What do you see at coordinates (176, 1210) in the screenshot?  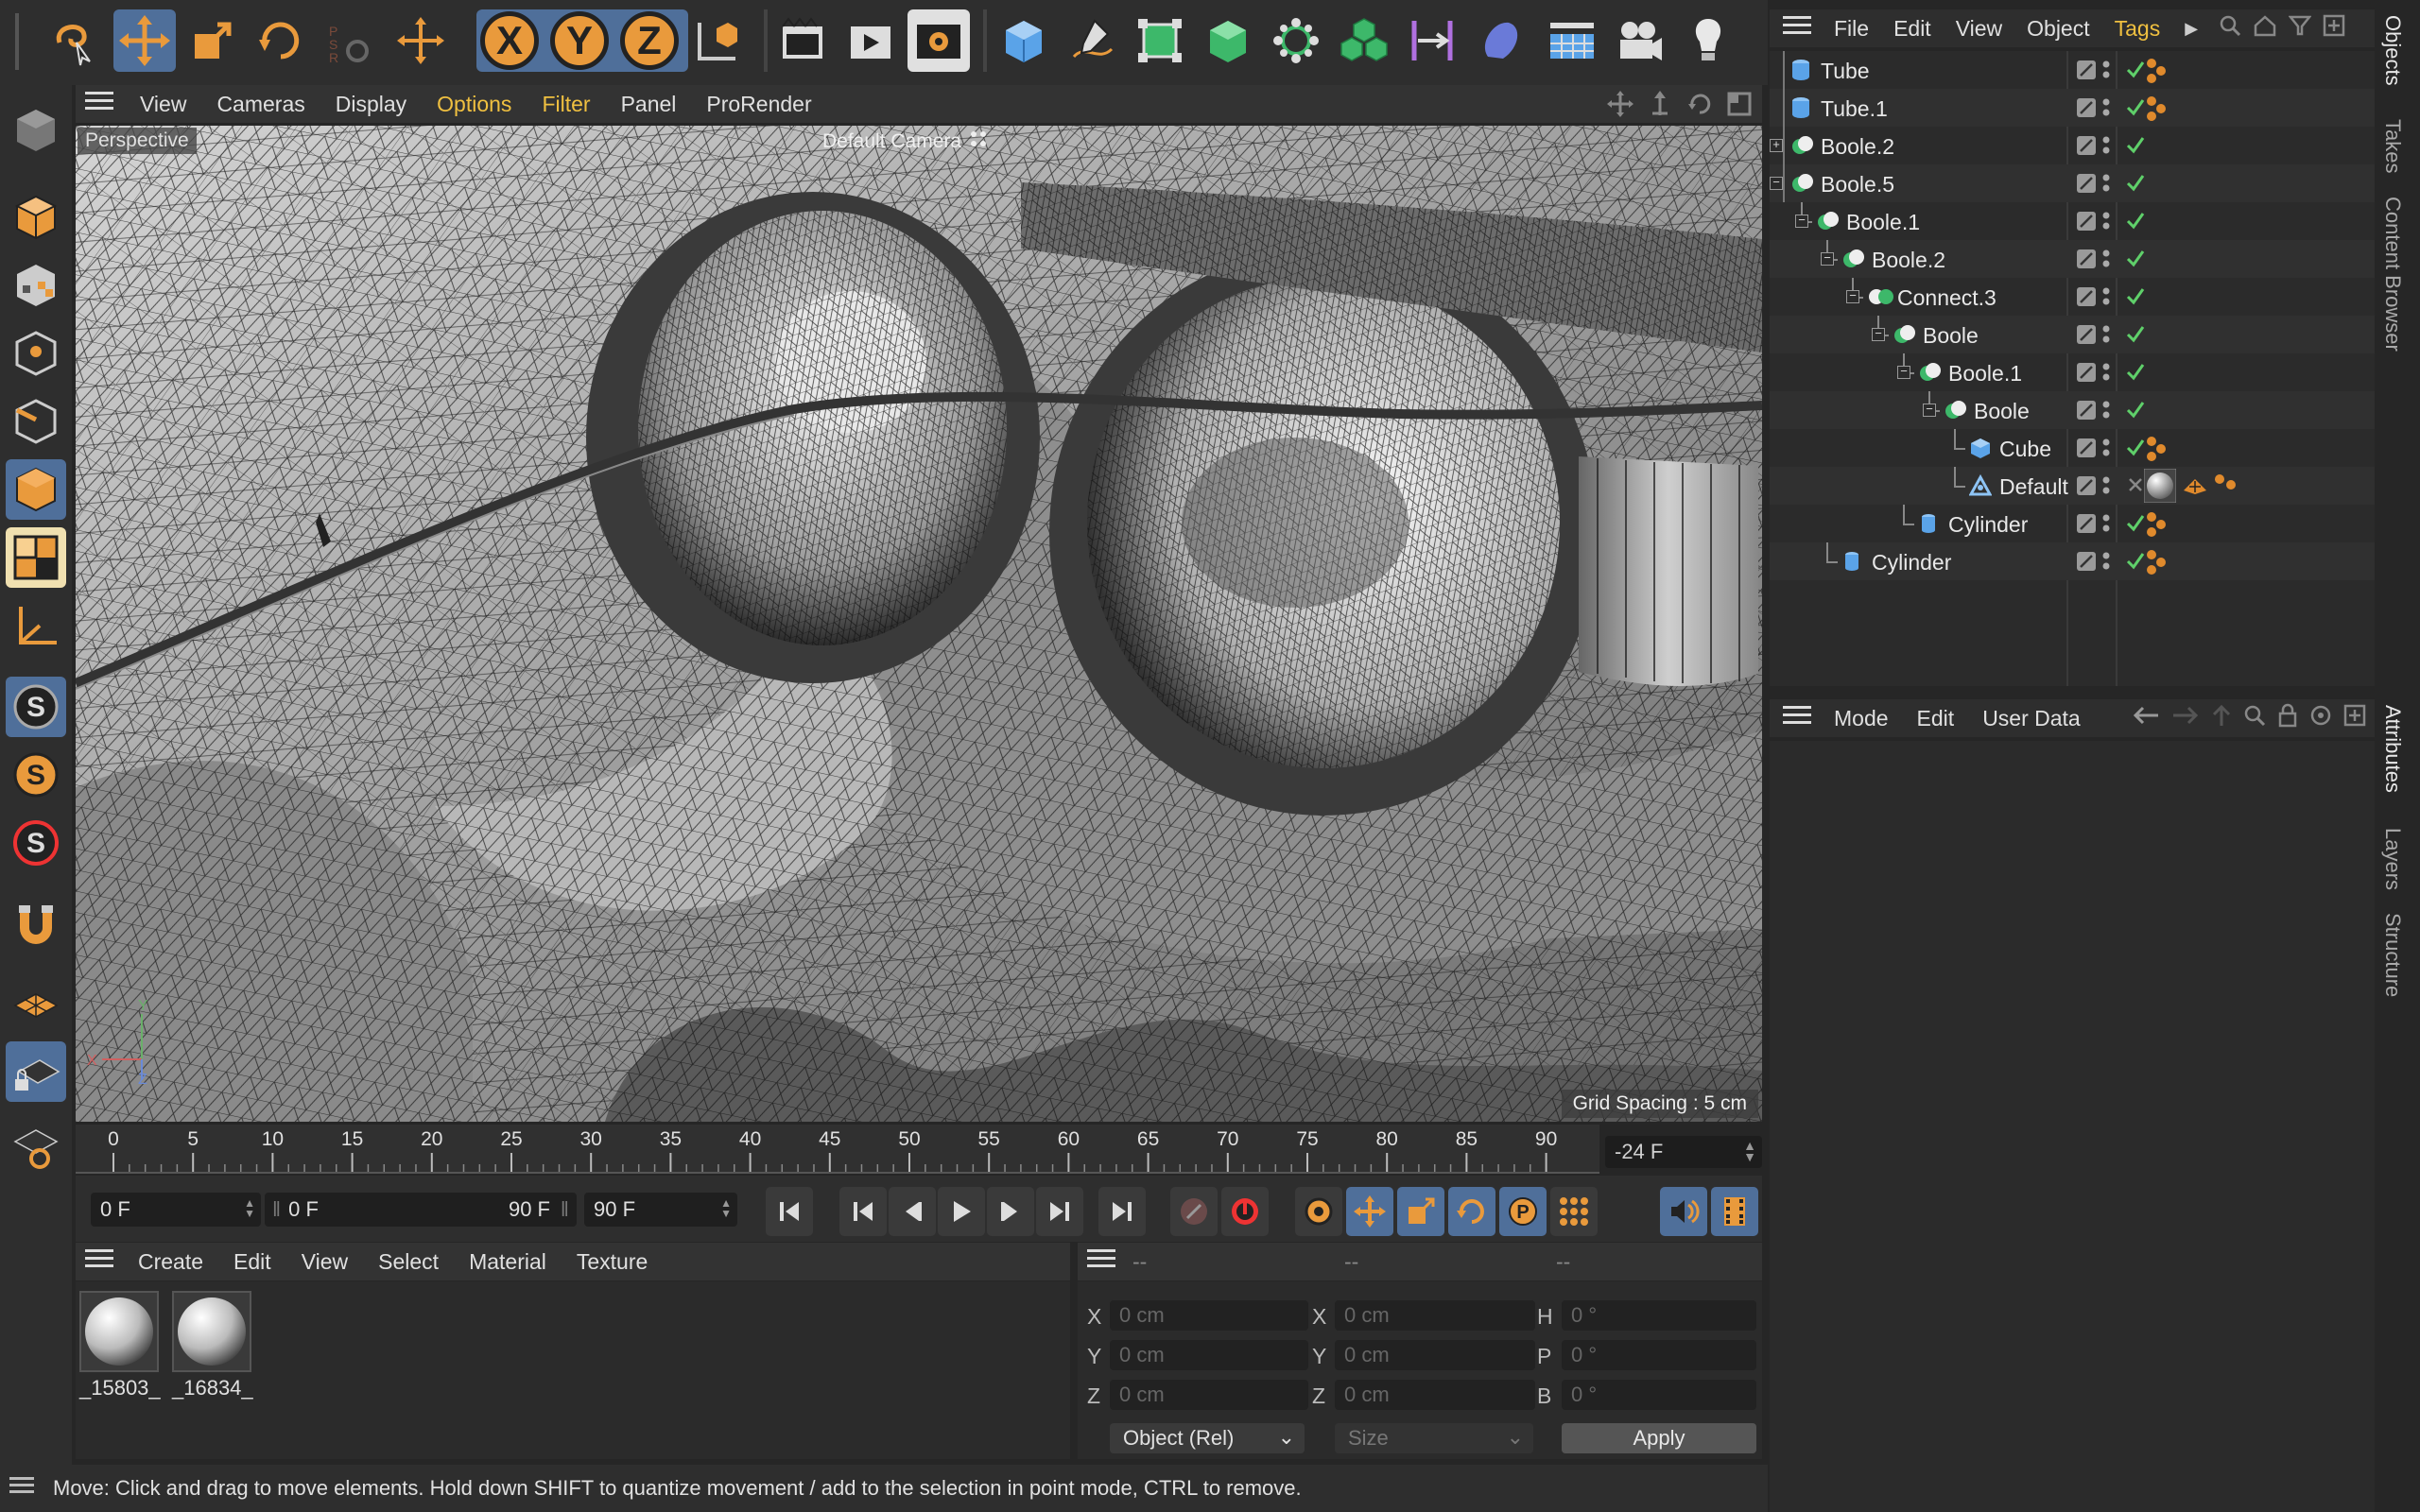 I see `start-frame-field: 0 F ▲ ▼` at bounding box center [176, 1210].